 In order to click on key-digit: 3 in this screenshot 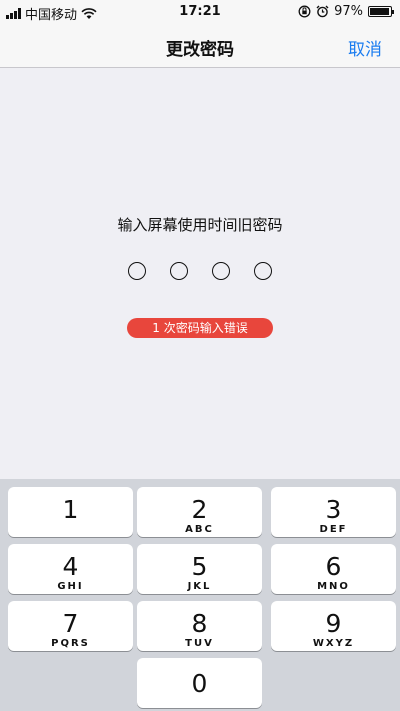, I will do `click(333, 509)`.